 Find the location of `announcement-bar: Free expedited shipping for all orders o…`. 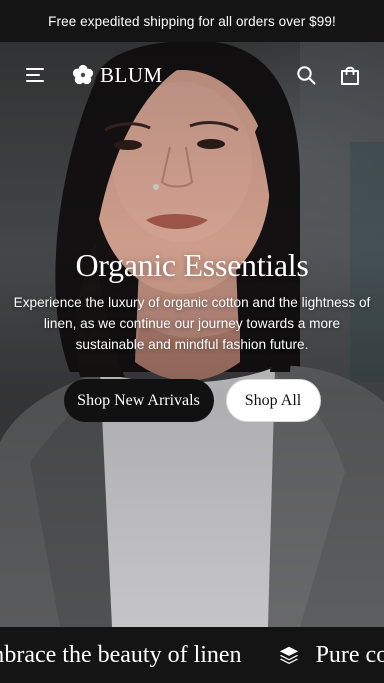

announcement-bar: Free expedited shipping for all orders o… is located at coordinates (192, 21).